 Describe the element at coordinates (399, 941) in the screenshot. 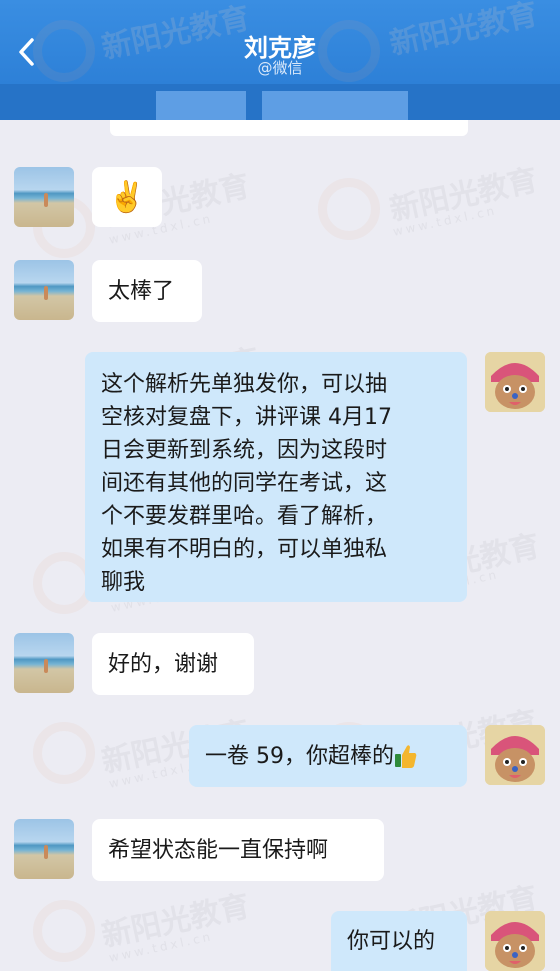

I see `message-bubble: 你可以的` at that location.